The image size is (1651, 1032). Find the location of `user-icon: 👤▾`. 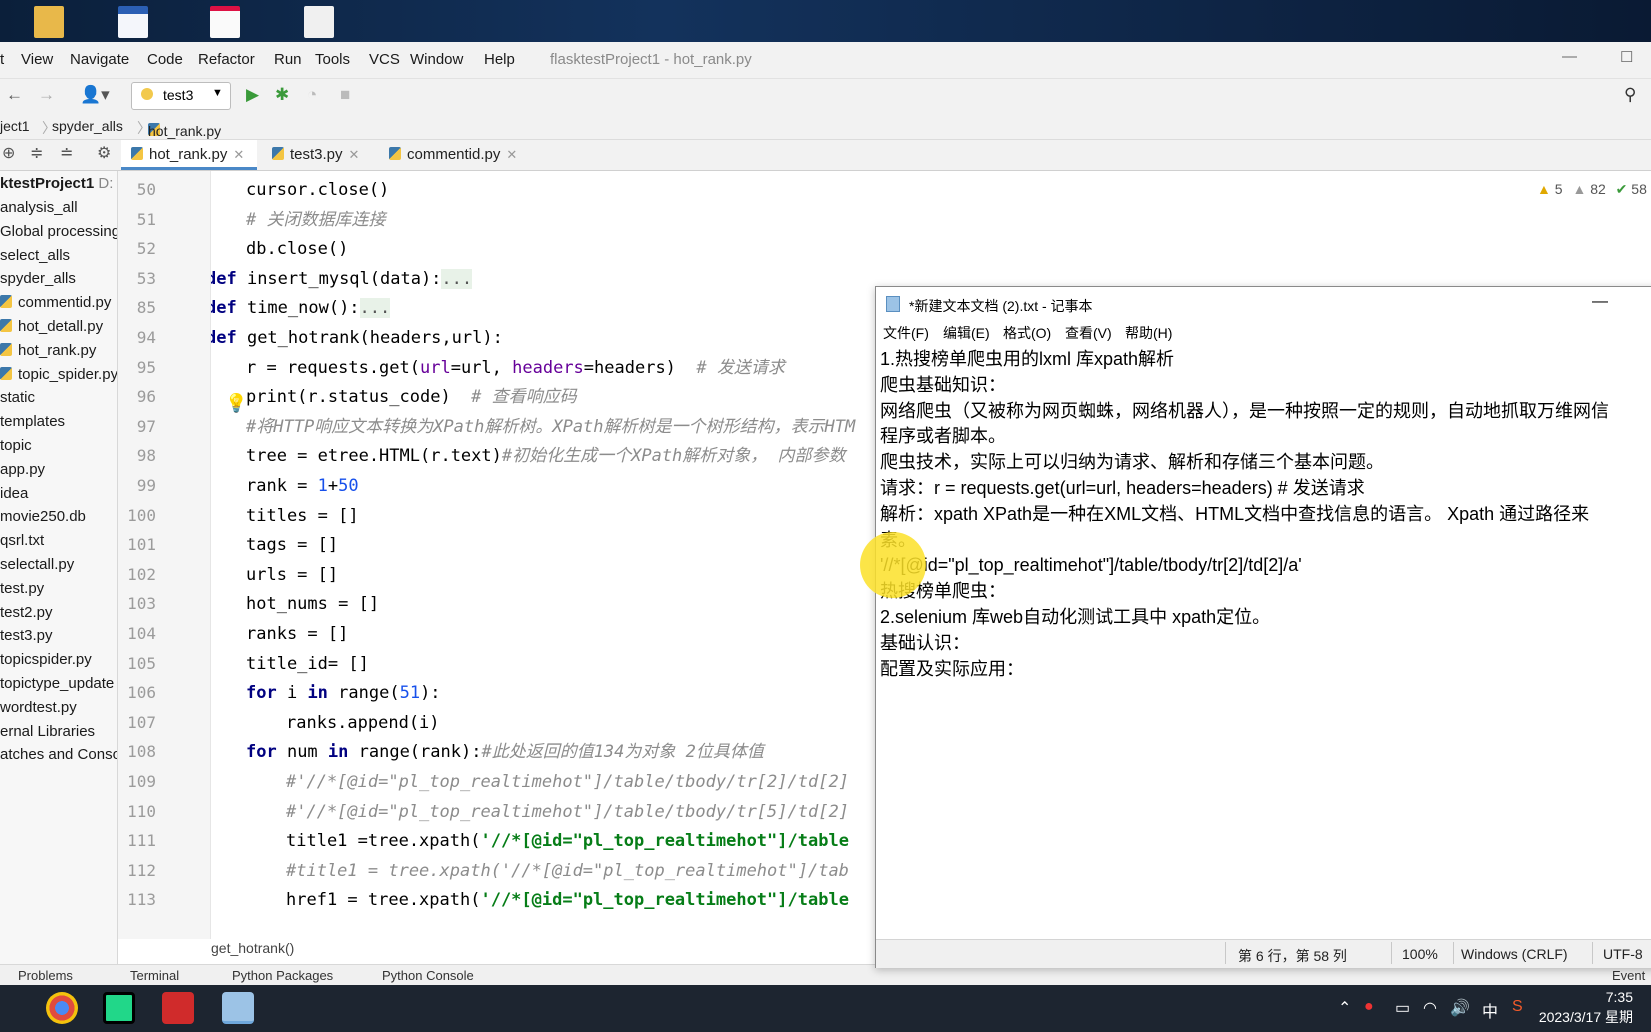

user-icon: 👤▾ is located at coordinates (95, 95).